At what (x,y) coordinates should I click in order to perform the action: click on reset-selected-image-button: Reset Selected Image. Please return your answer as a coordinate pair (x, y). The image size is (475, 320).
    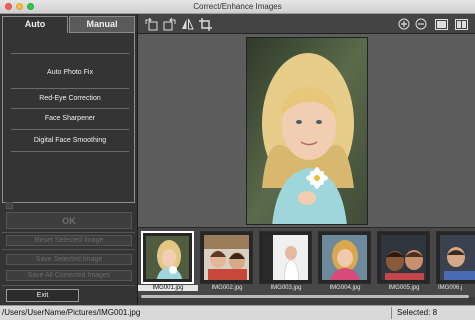
    Looking at the image, I should click on (69, 240).